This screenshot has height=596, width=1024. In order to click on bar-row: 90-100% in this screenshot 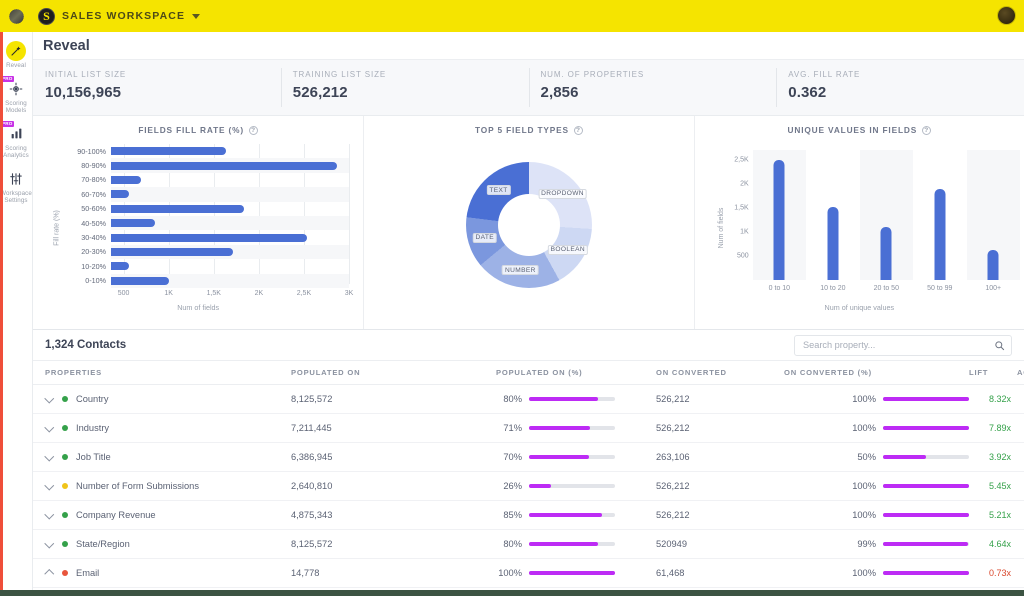, I will do `click(213, 151)`.